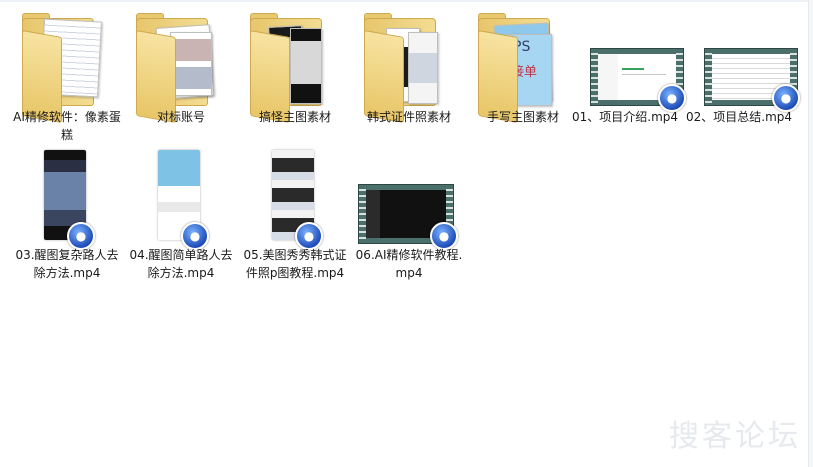  I want to click on file-item-folder-handwritten-images: PS 接单 手写主图素材, so click(523, 75).